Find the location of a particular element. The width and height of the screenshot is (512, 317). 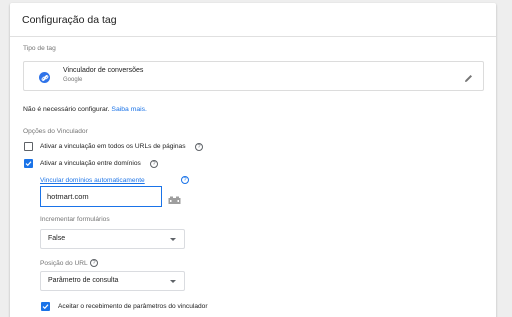

decorate-forms-label: Incrementar formulários is located at coordinates (75, 219).